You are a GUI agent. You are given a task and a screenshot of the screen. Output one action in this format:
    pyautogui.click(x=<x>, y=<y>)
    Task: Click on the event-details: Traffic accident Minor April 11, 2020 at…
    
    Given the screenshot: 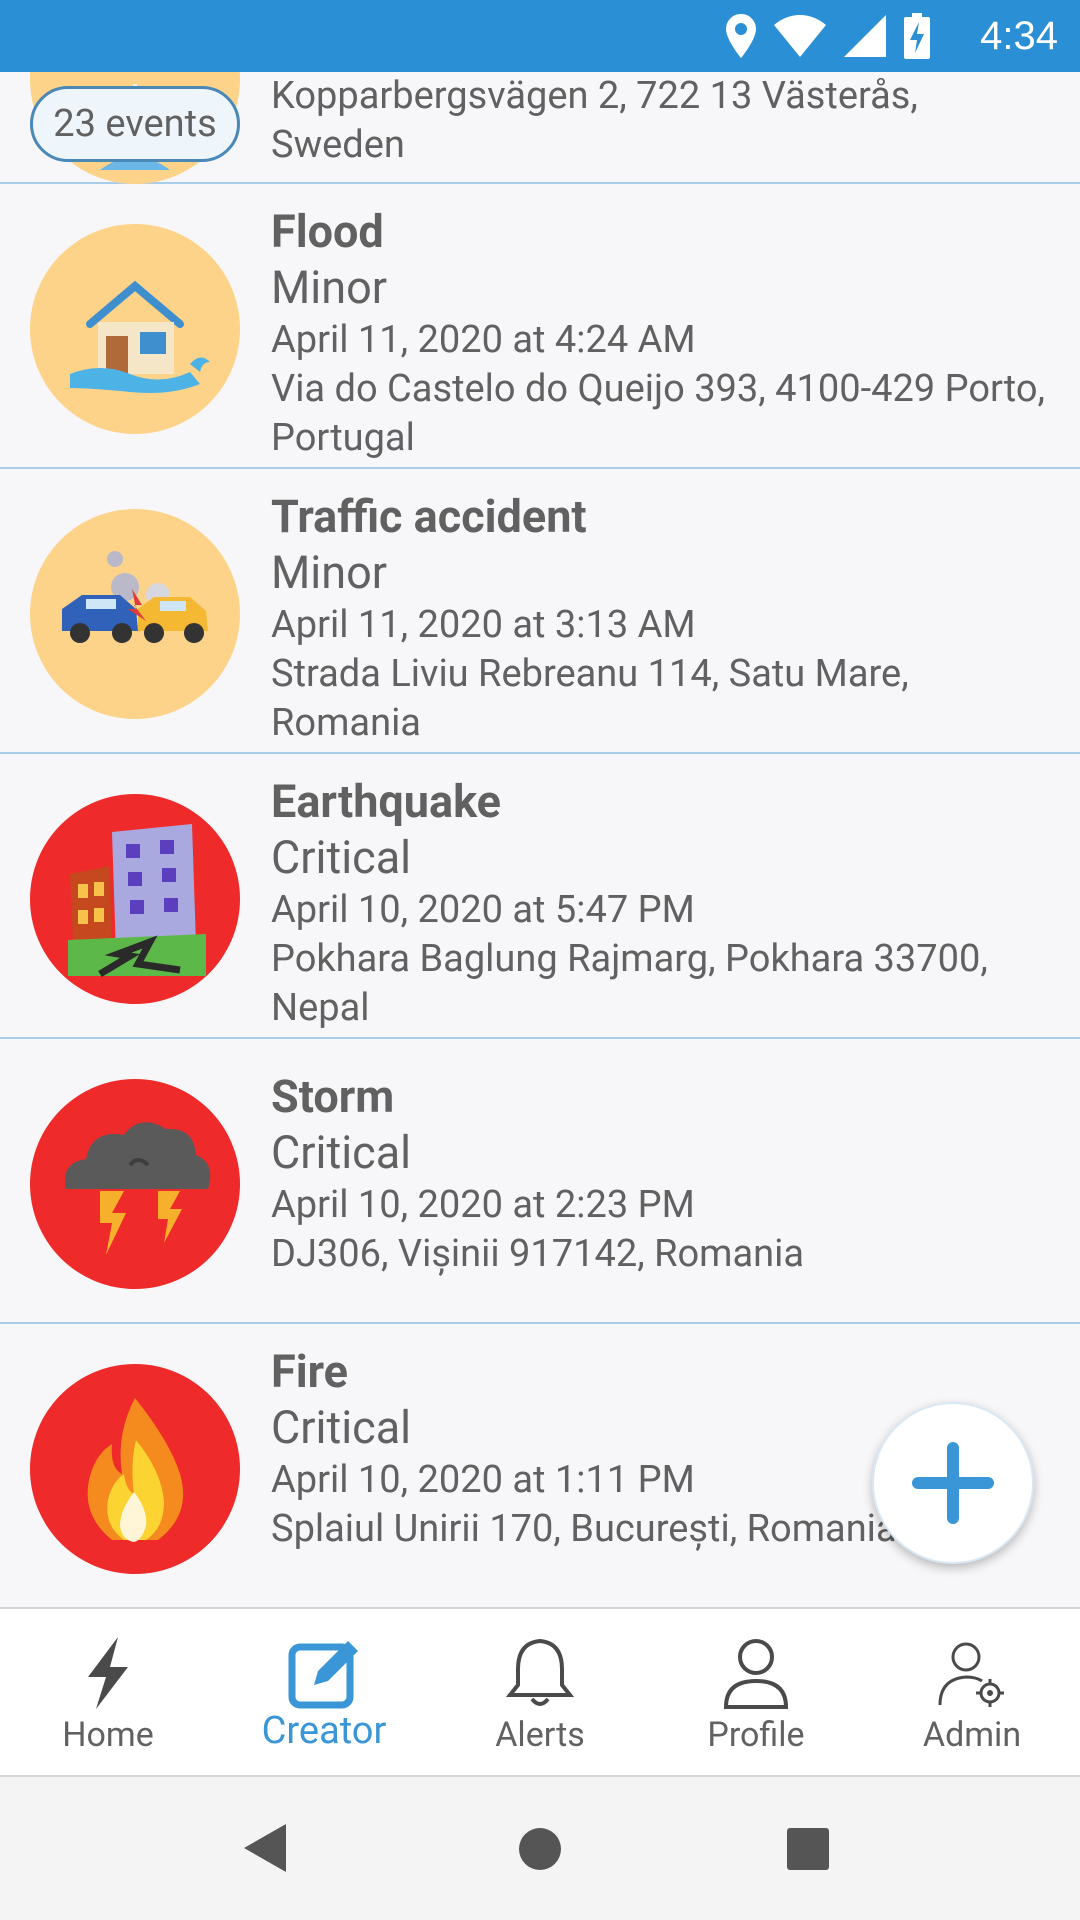 What is the action you would take?
    pyautogui.click(x=661, y=618)
    